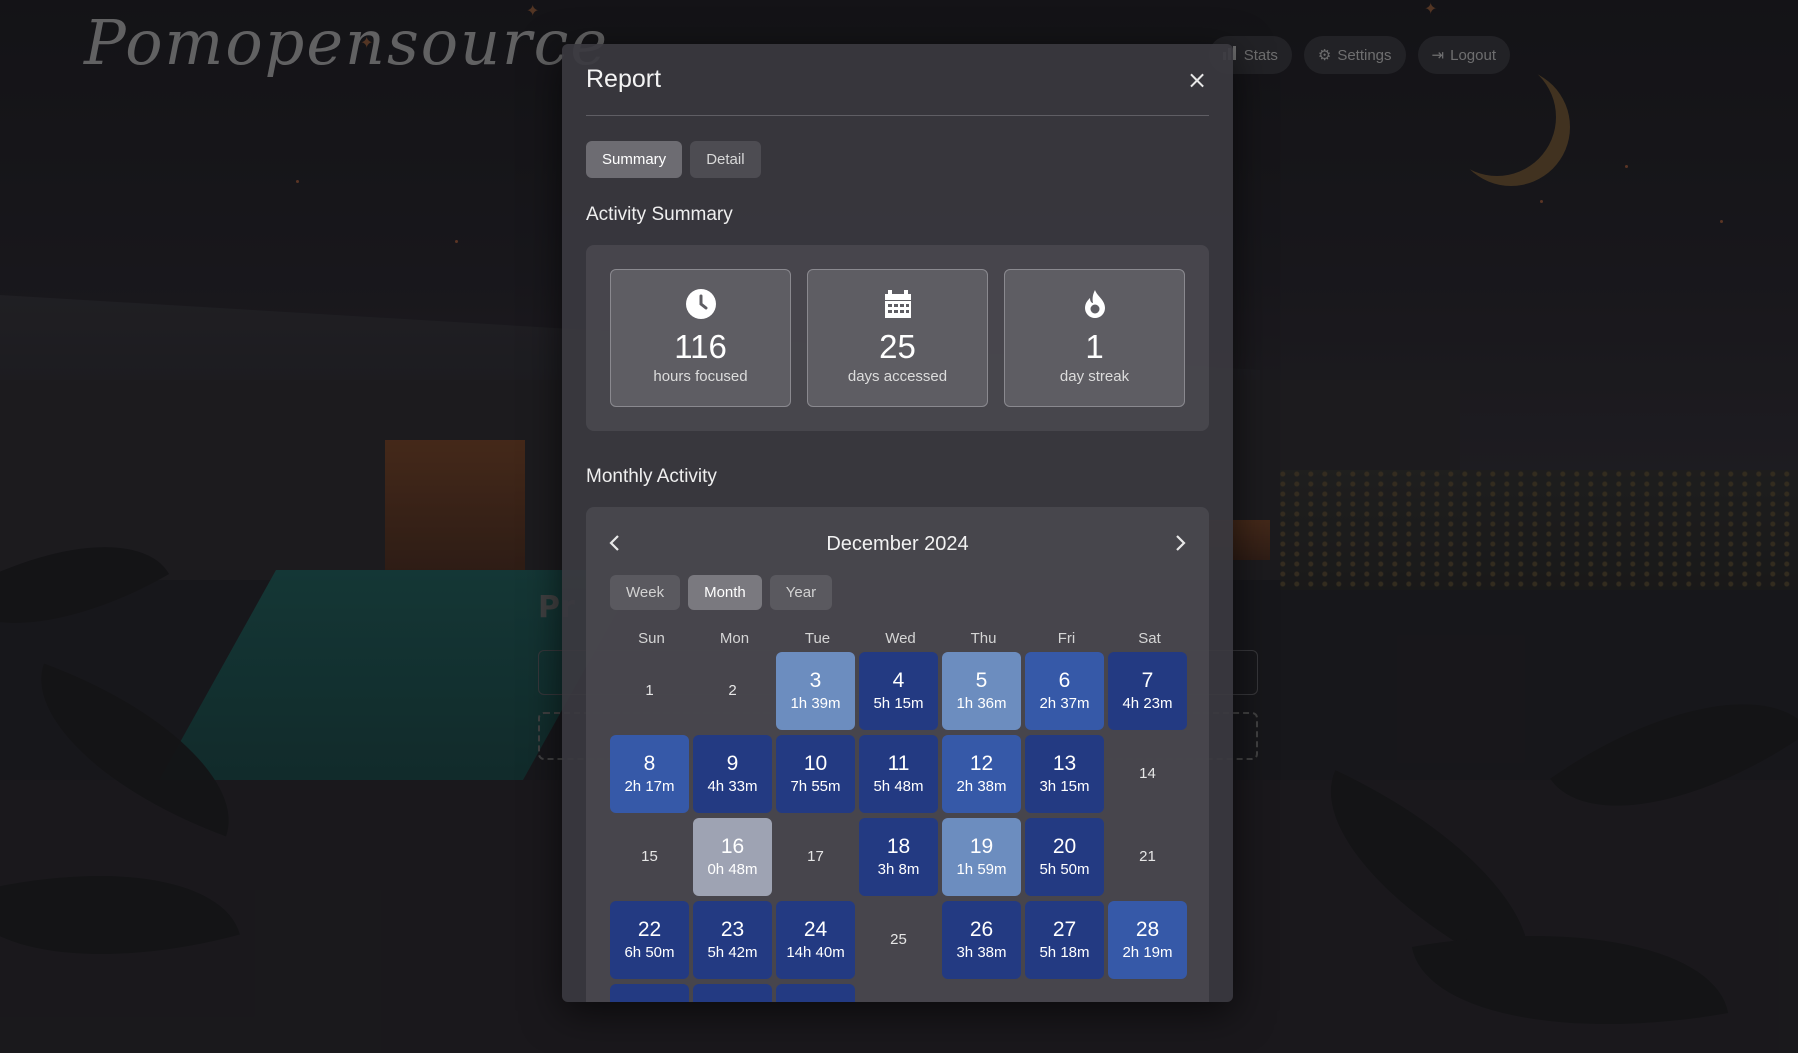 The image size is (1798, 1053). I want to click on stat-value: 116, so click(700, 346).